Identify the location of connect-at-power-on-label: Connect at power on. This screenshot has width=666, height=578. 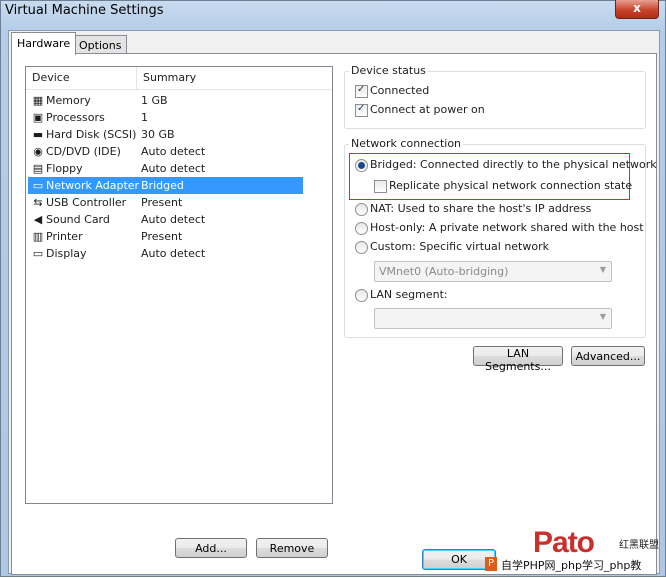
(427, 109).